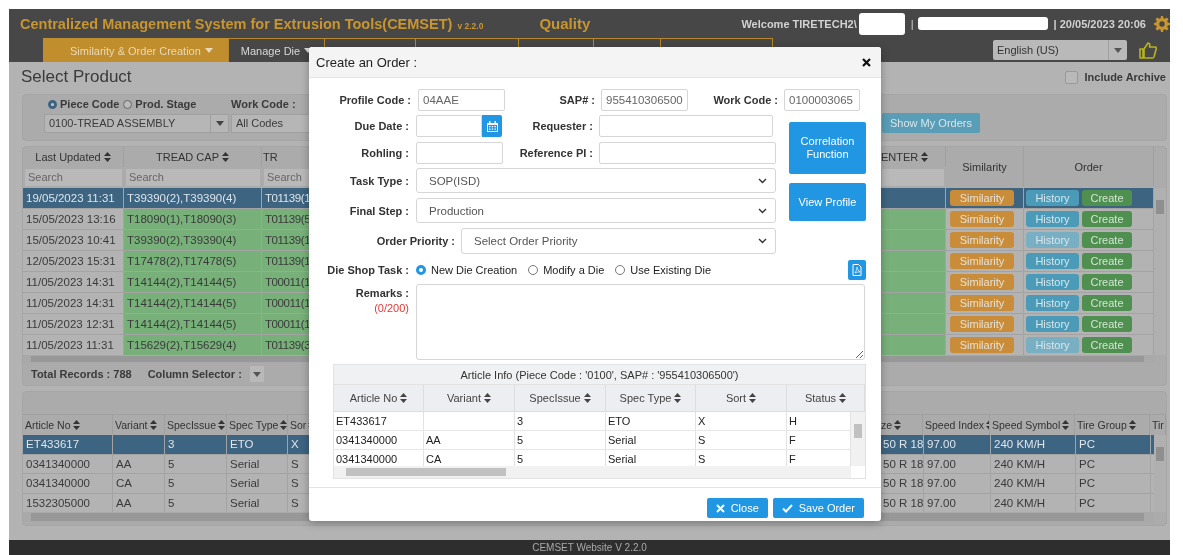 The image size is (1183, 555). I want to click on field-label: Reference PI :, so click(555, 152).